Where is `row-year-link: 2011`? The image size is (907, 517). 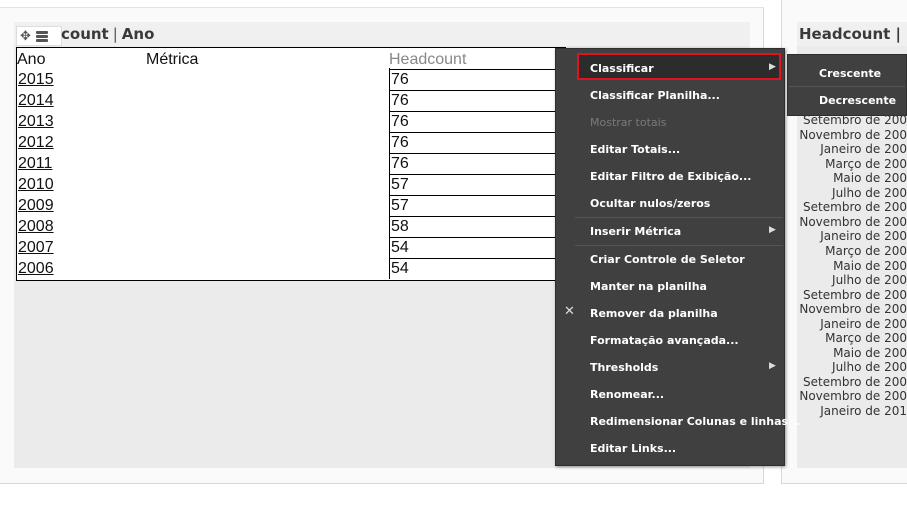 row-year-link: 2011 is located at coordinates (35, 164).